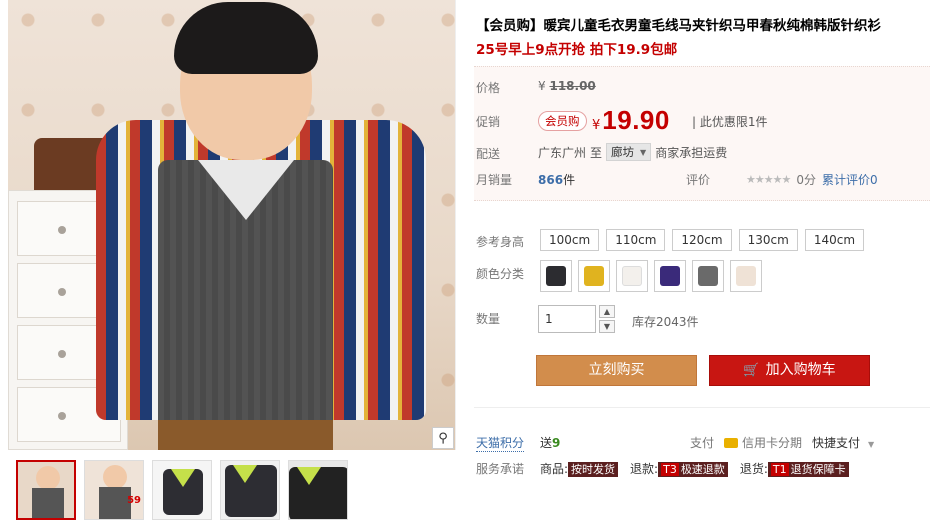 This screenshot has height=527, width=930. I want to click on ship-from: 广东广州, so click(562, 152).